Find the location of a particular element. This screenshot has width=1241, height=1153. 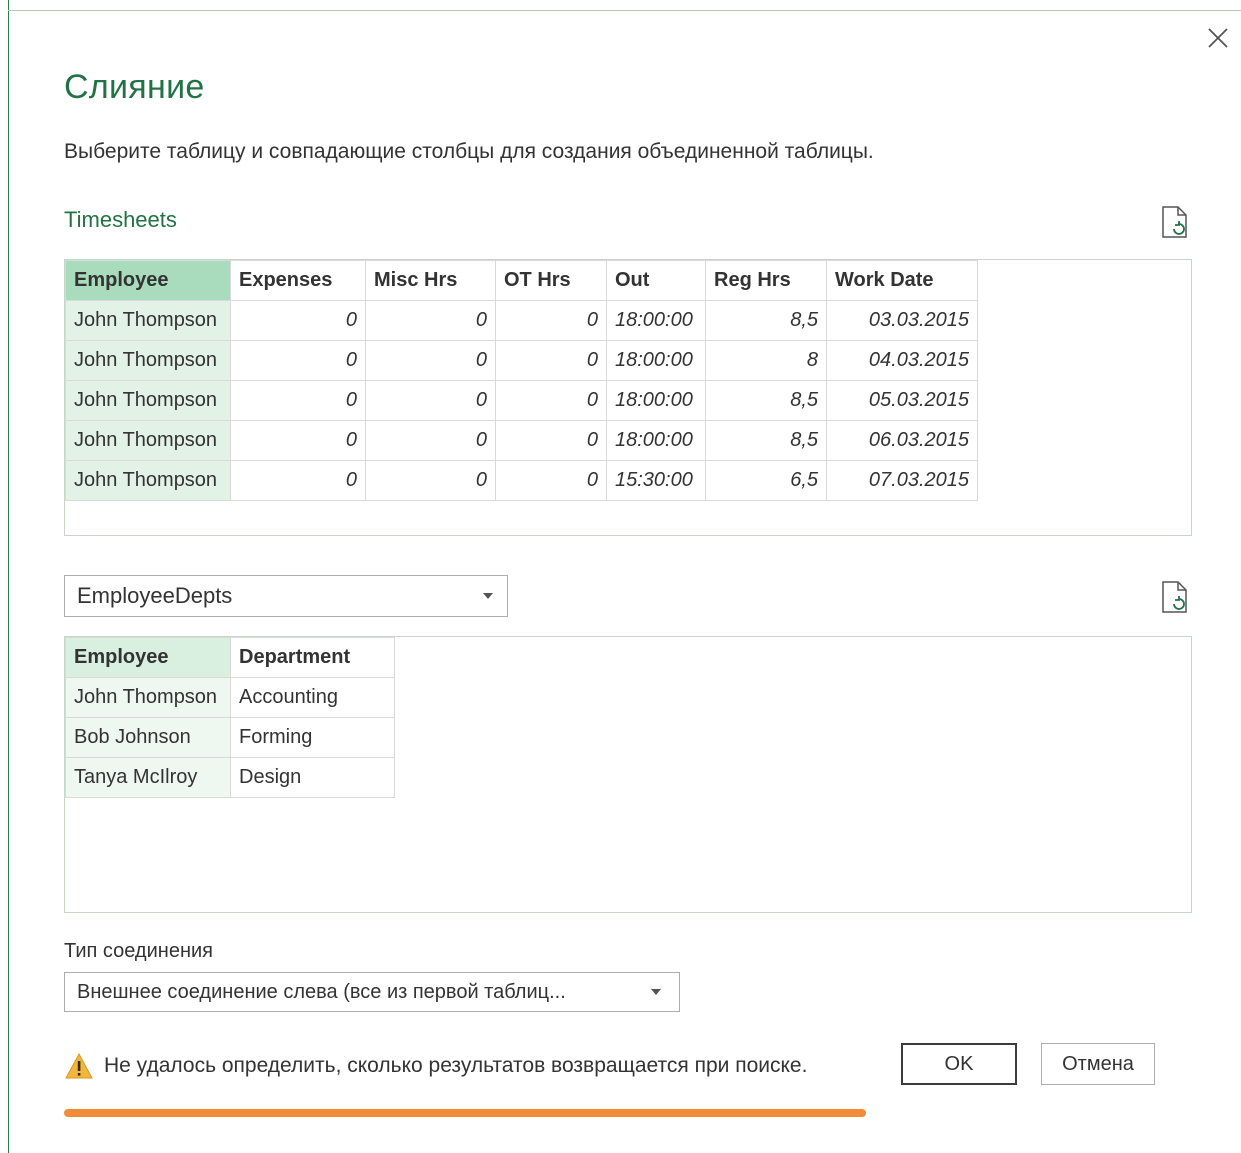

dialog-border is located at coordinates (8, 576).